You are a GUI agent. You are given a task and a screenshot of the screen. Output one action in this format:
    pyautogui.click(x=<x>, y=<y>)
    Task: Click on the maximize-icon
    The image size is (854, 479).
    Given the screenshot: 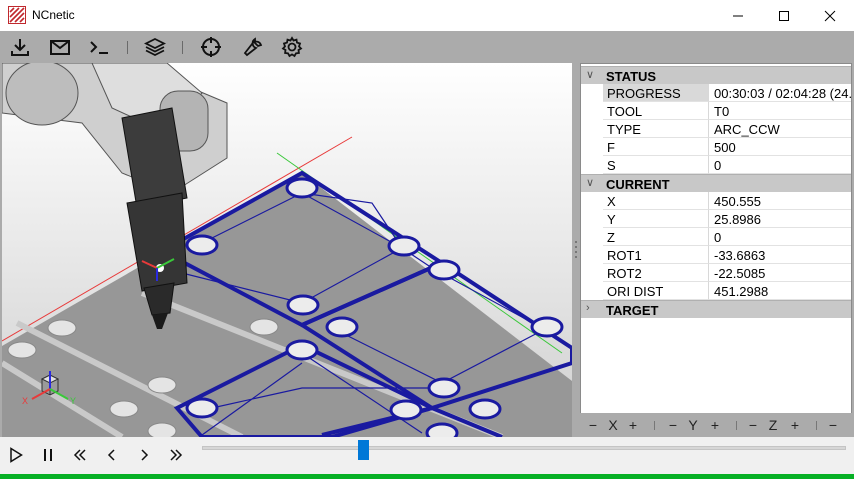 What is the action you would take?
    pyautogui.click(x=784, y=15)
    